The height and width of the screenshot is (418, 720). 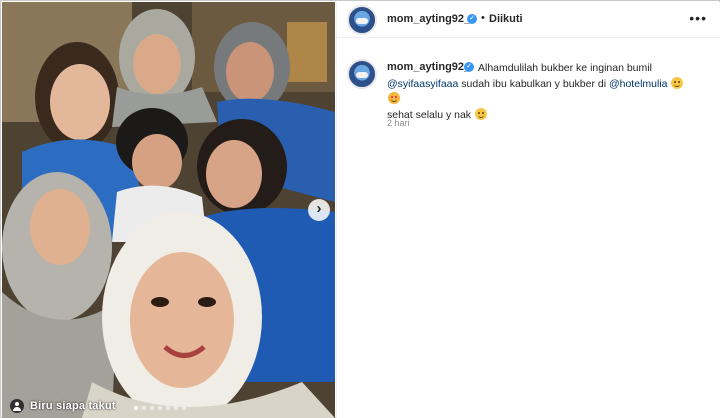 What do you see at coordinates (698, 18) in the screenshot?
I see `more-options-icon: •••` at bounding box center [698, 18].